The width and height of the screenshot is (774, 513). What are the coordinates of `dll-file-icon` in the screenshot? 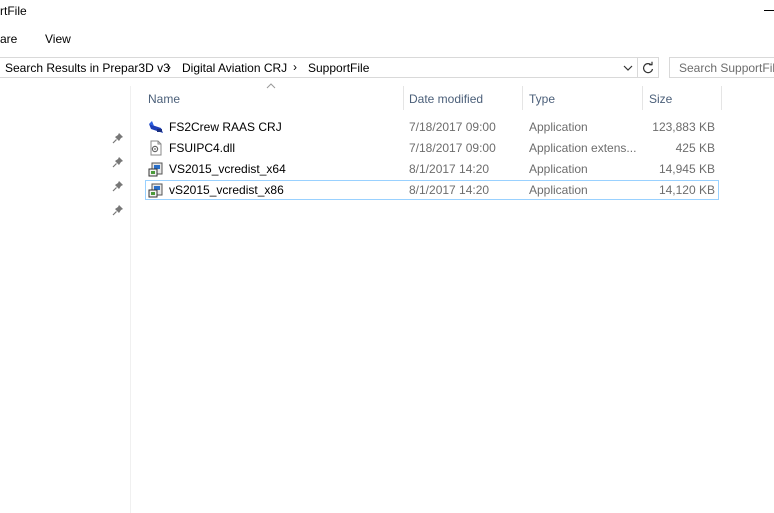 It's located at (156, 148).